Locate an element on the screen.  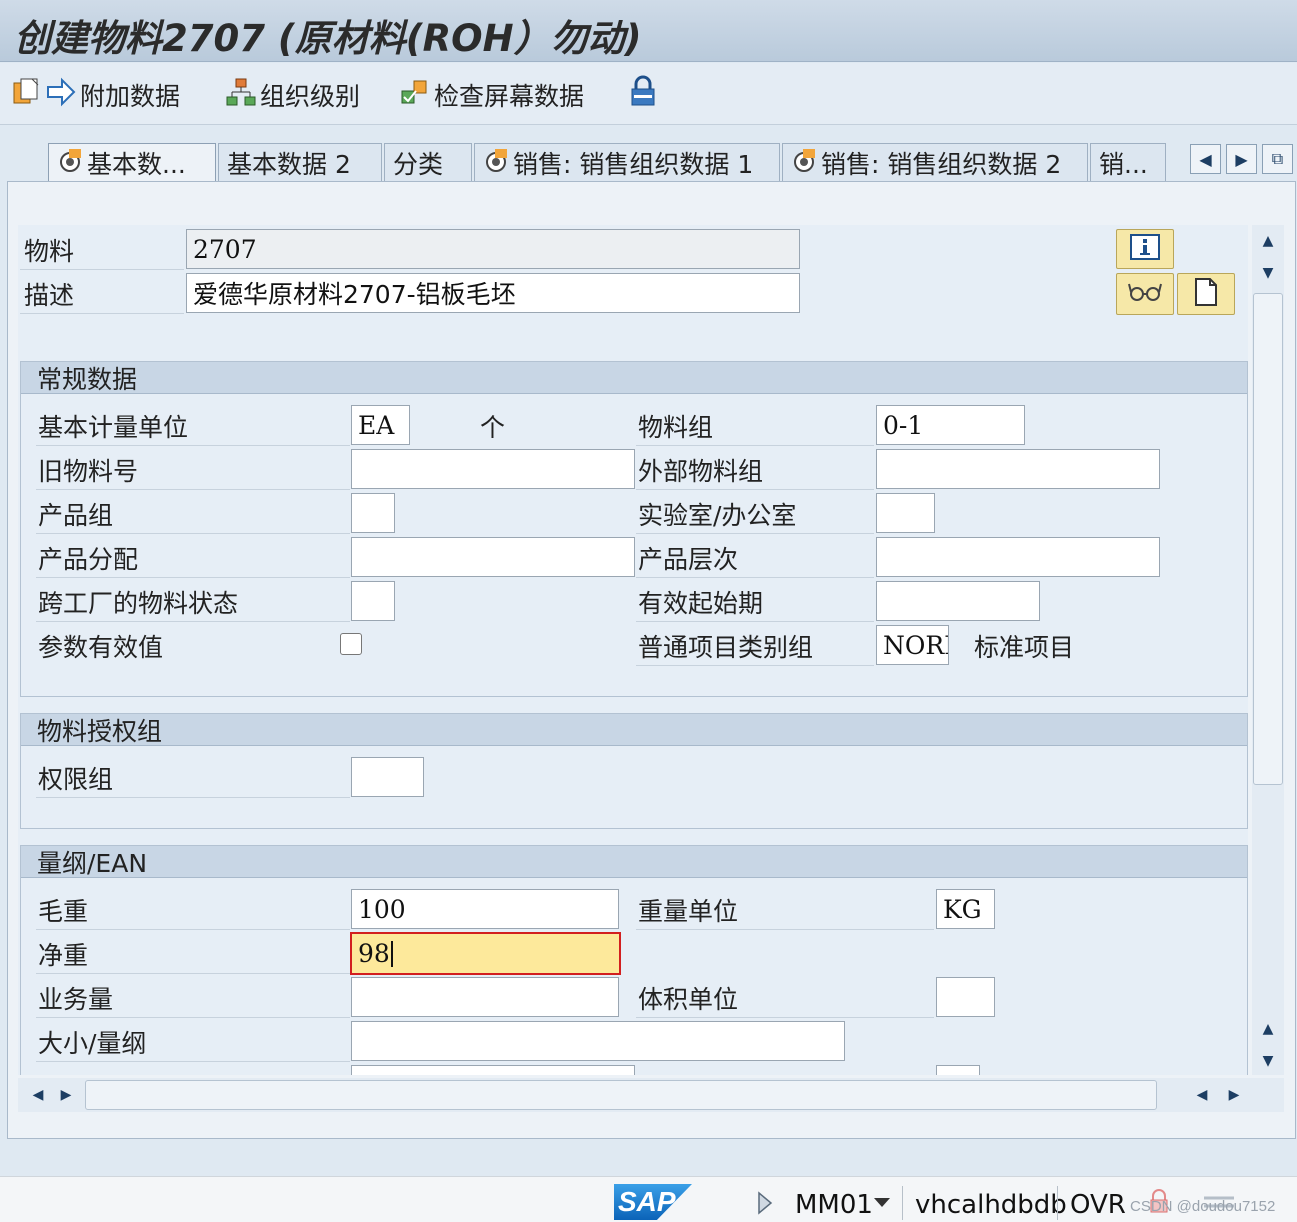
scroll-down-button: ▼ is located at coordinates (1268, 273).